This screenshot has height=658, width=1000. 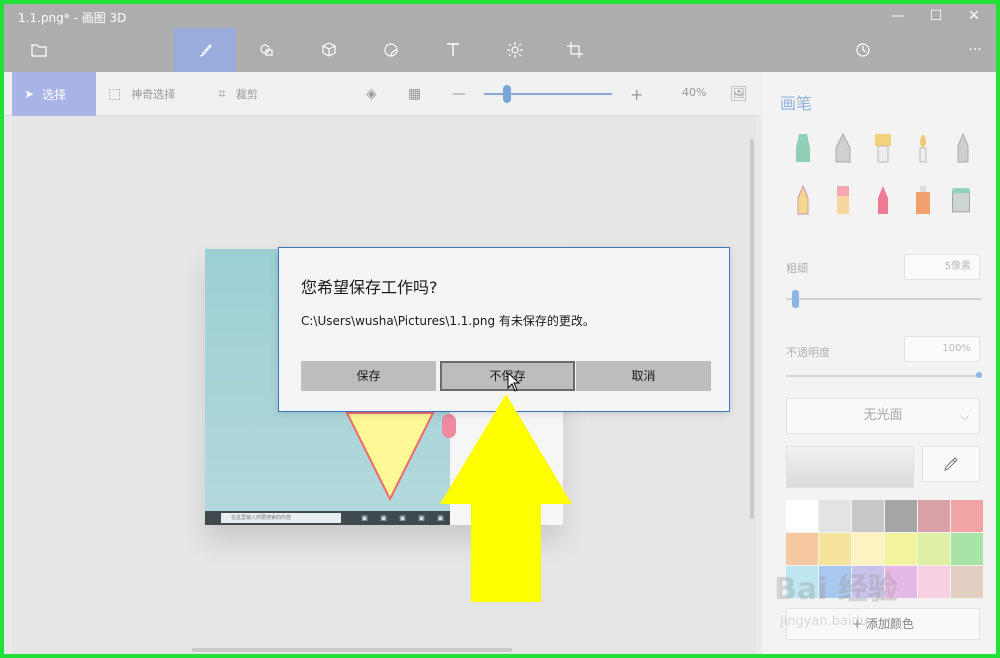 I want to click on image-taskbar-icons: ▣ ▣ ▣ ▣ ▣, so click(x=402, y=518).